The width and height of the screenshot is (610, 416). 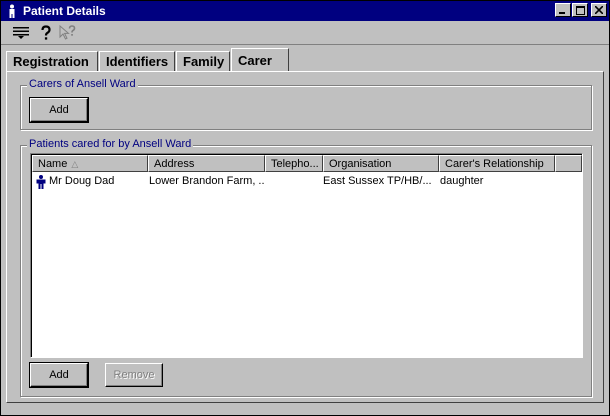 I want to click on toolbar-menu-button, so click(x=21, y=33).